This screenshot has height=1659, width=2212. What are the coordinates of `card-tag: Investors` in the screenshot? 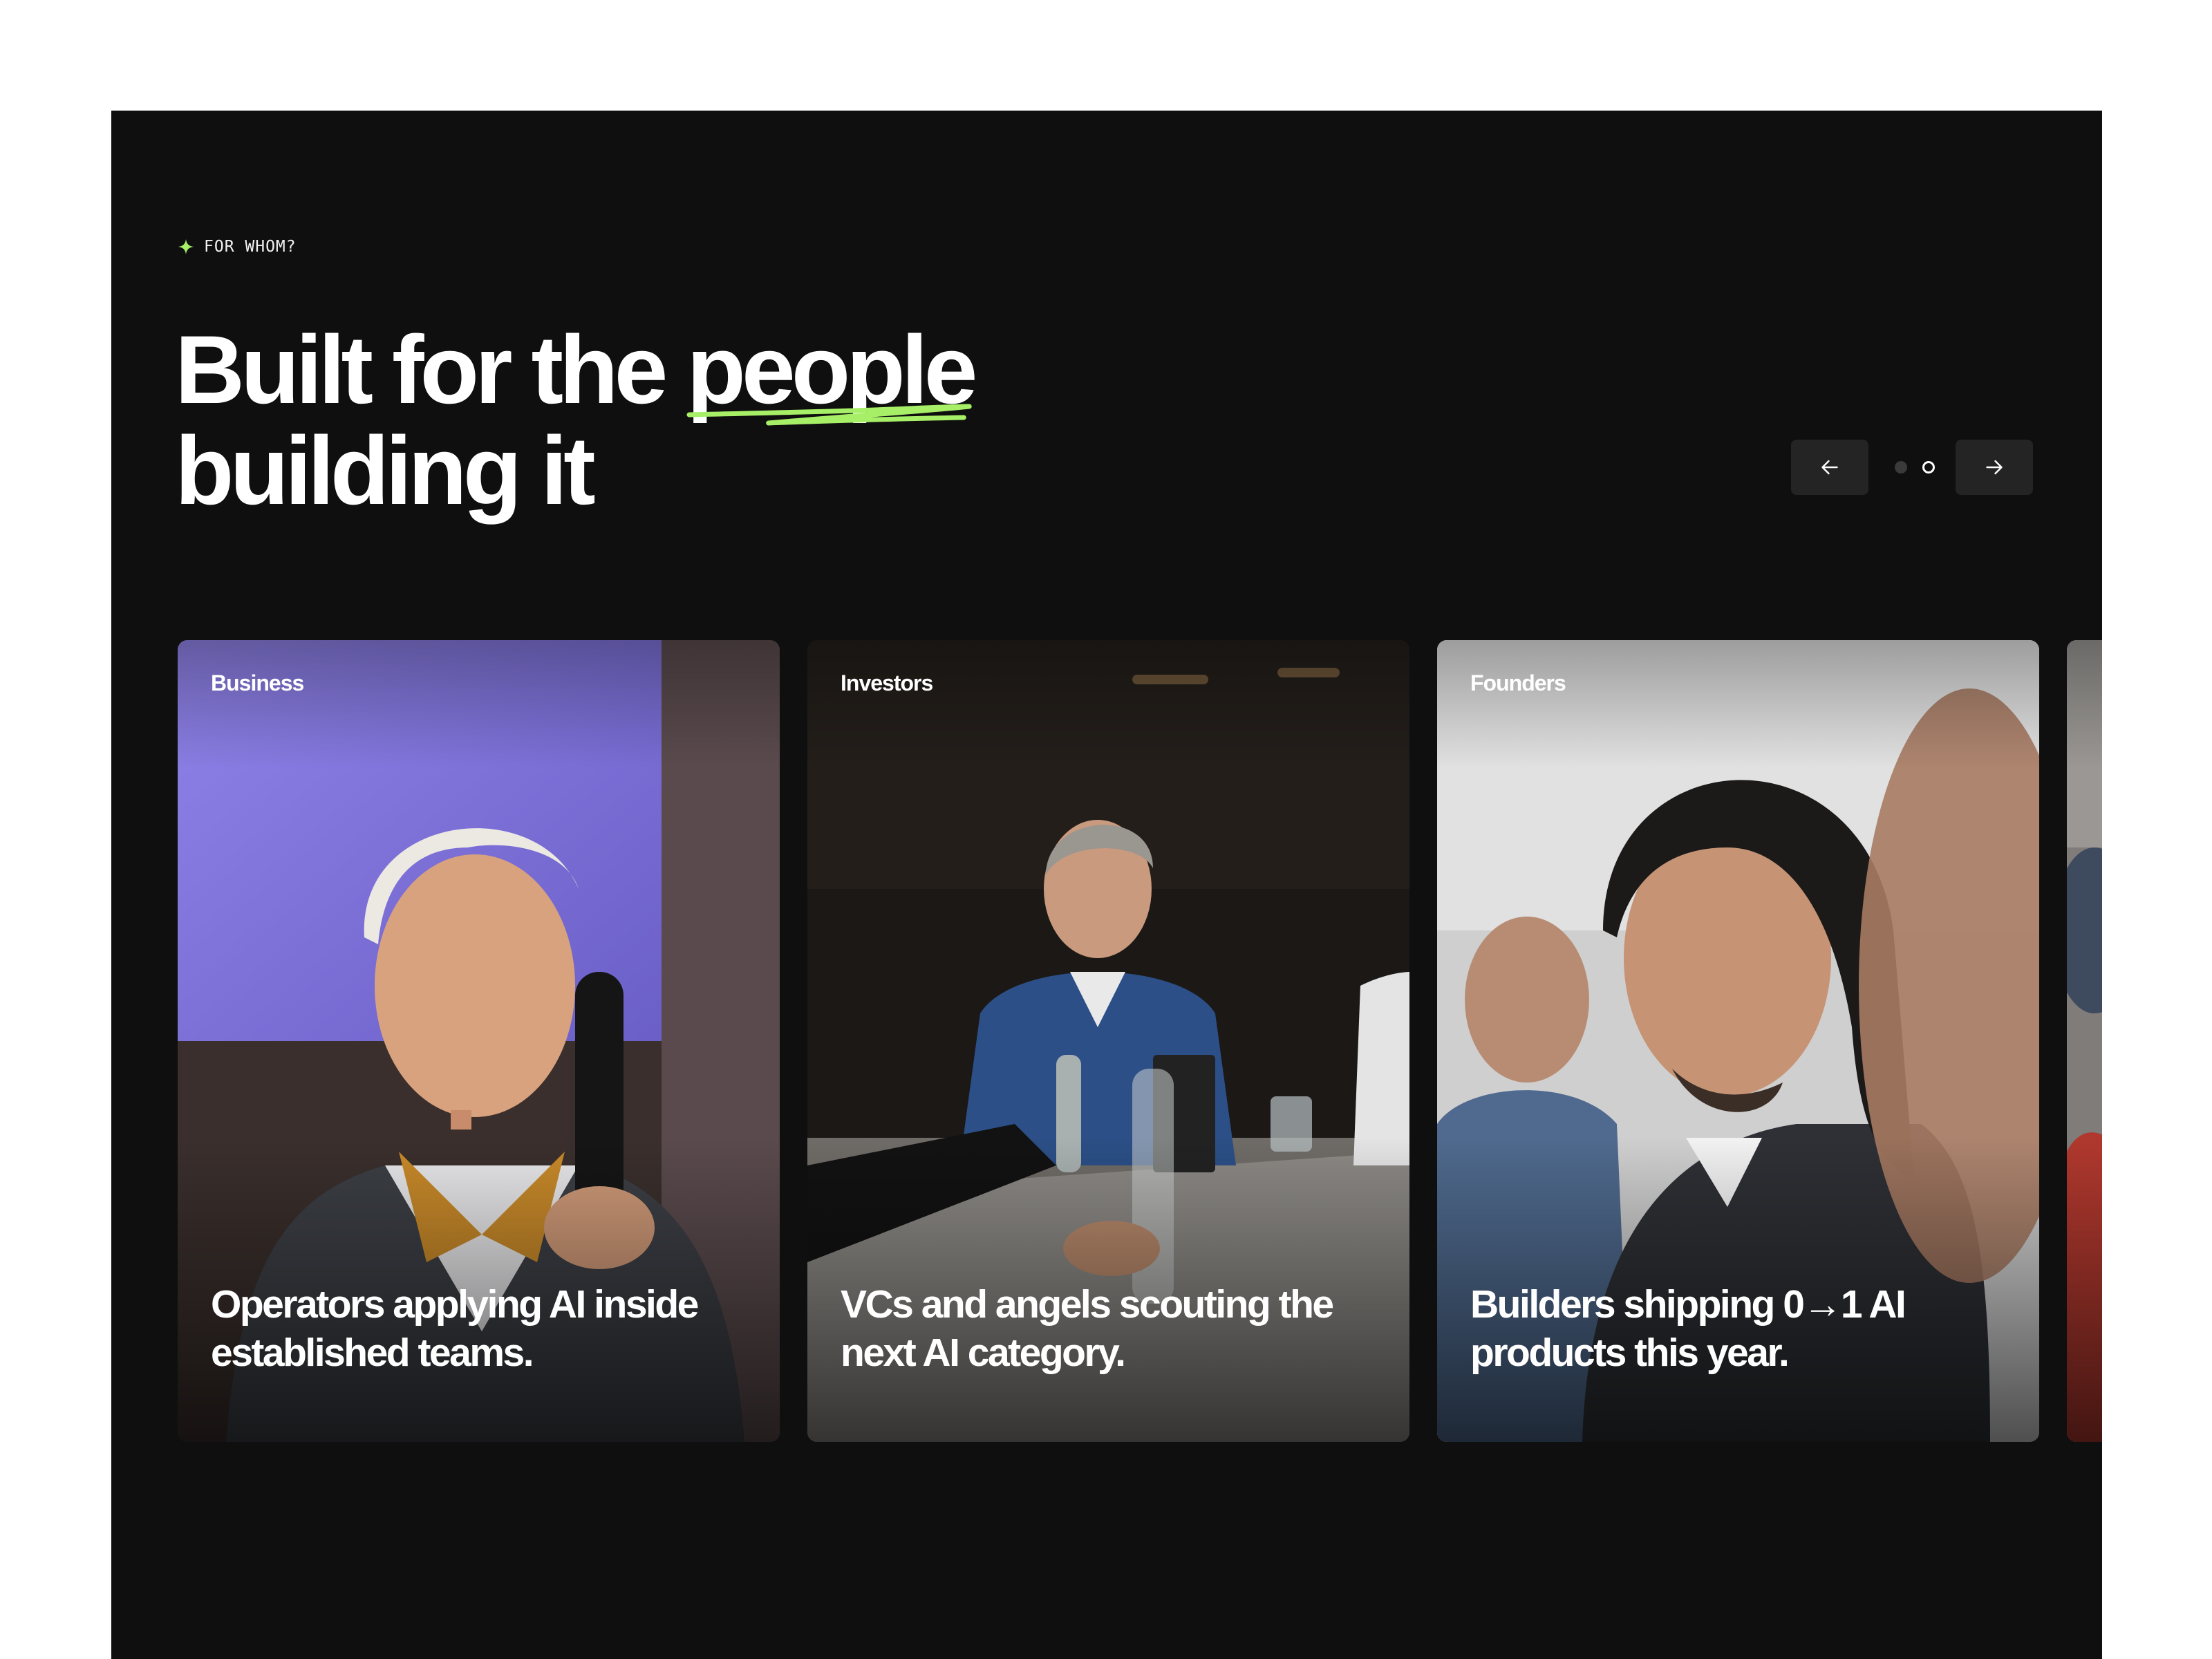 It's located at (887, 683).